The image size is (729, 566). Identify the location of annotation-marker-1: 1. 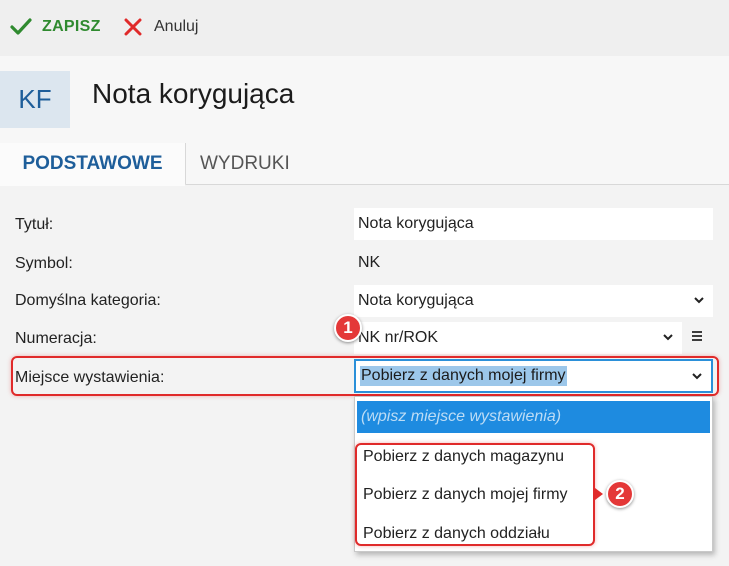
(348, 328).